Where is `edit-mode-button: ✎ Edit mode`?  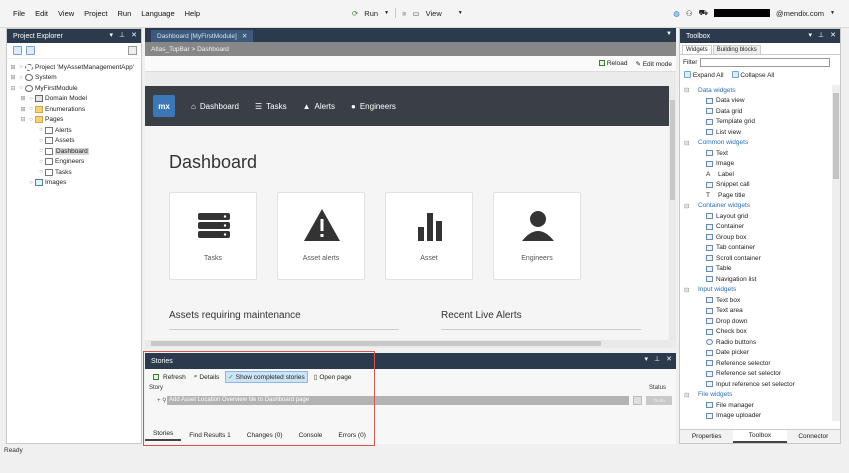
edit-mode-button: ✎ Edit mode is located at coordinates (653, 64).